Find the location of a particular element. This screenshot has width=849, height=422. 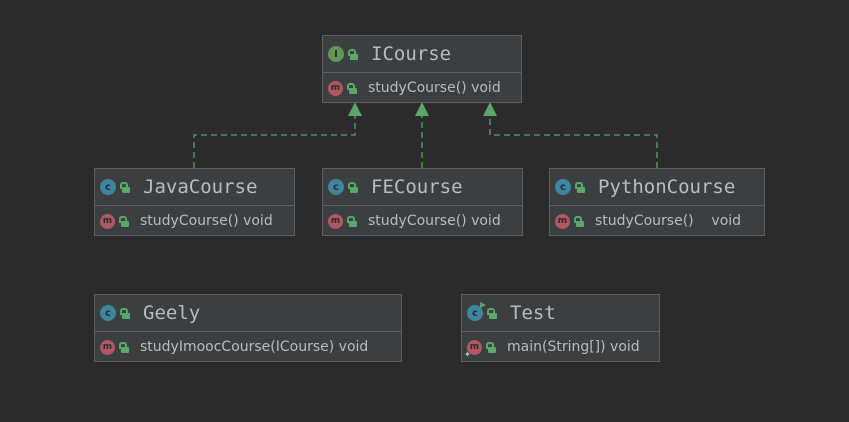

node-icourse: I ICourse m studyCourse() void is located at coordinates (422, 69).